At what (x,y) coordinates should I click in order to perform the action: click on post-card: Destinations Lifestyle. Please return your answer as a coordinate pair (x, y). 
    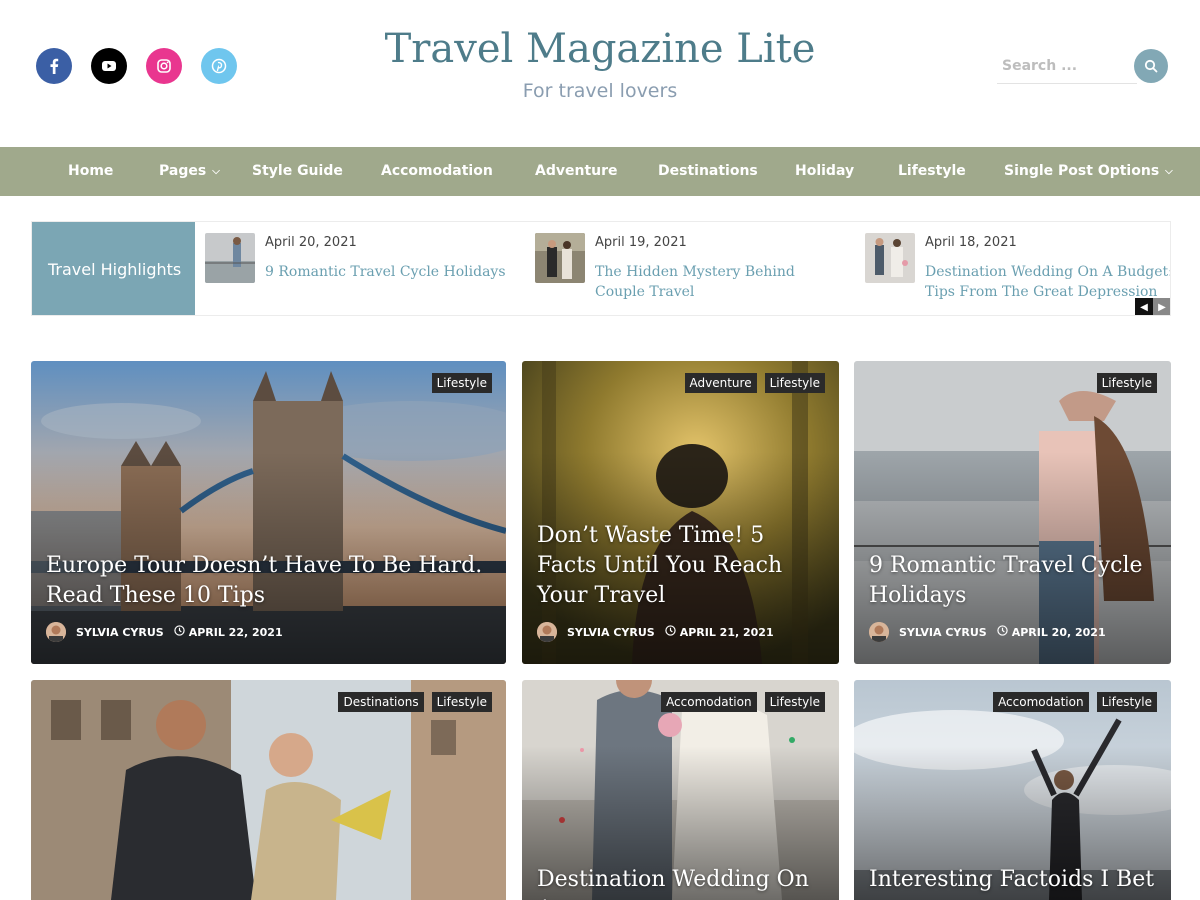
    Looking at the image, I should click on (268, 790).